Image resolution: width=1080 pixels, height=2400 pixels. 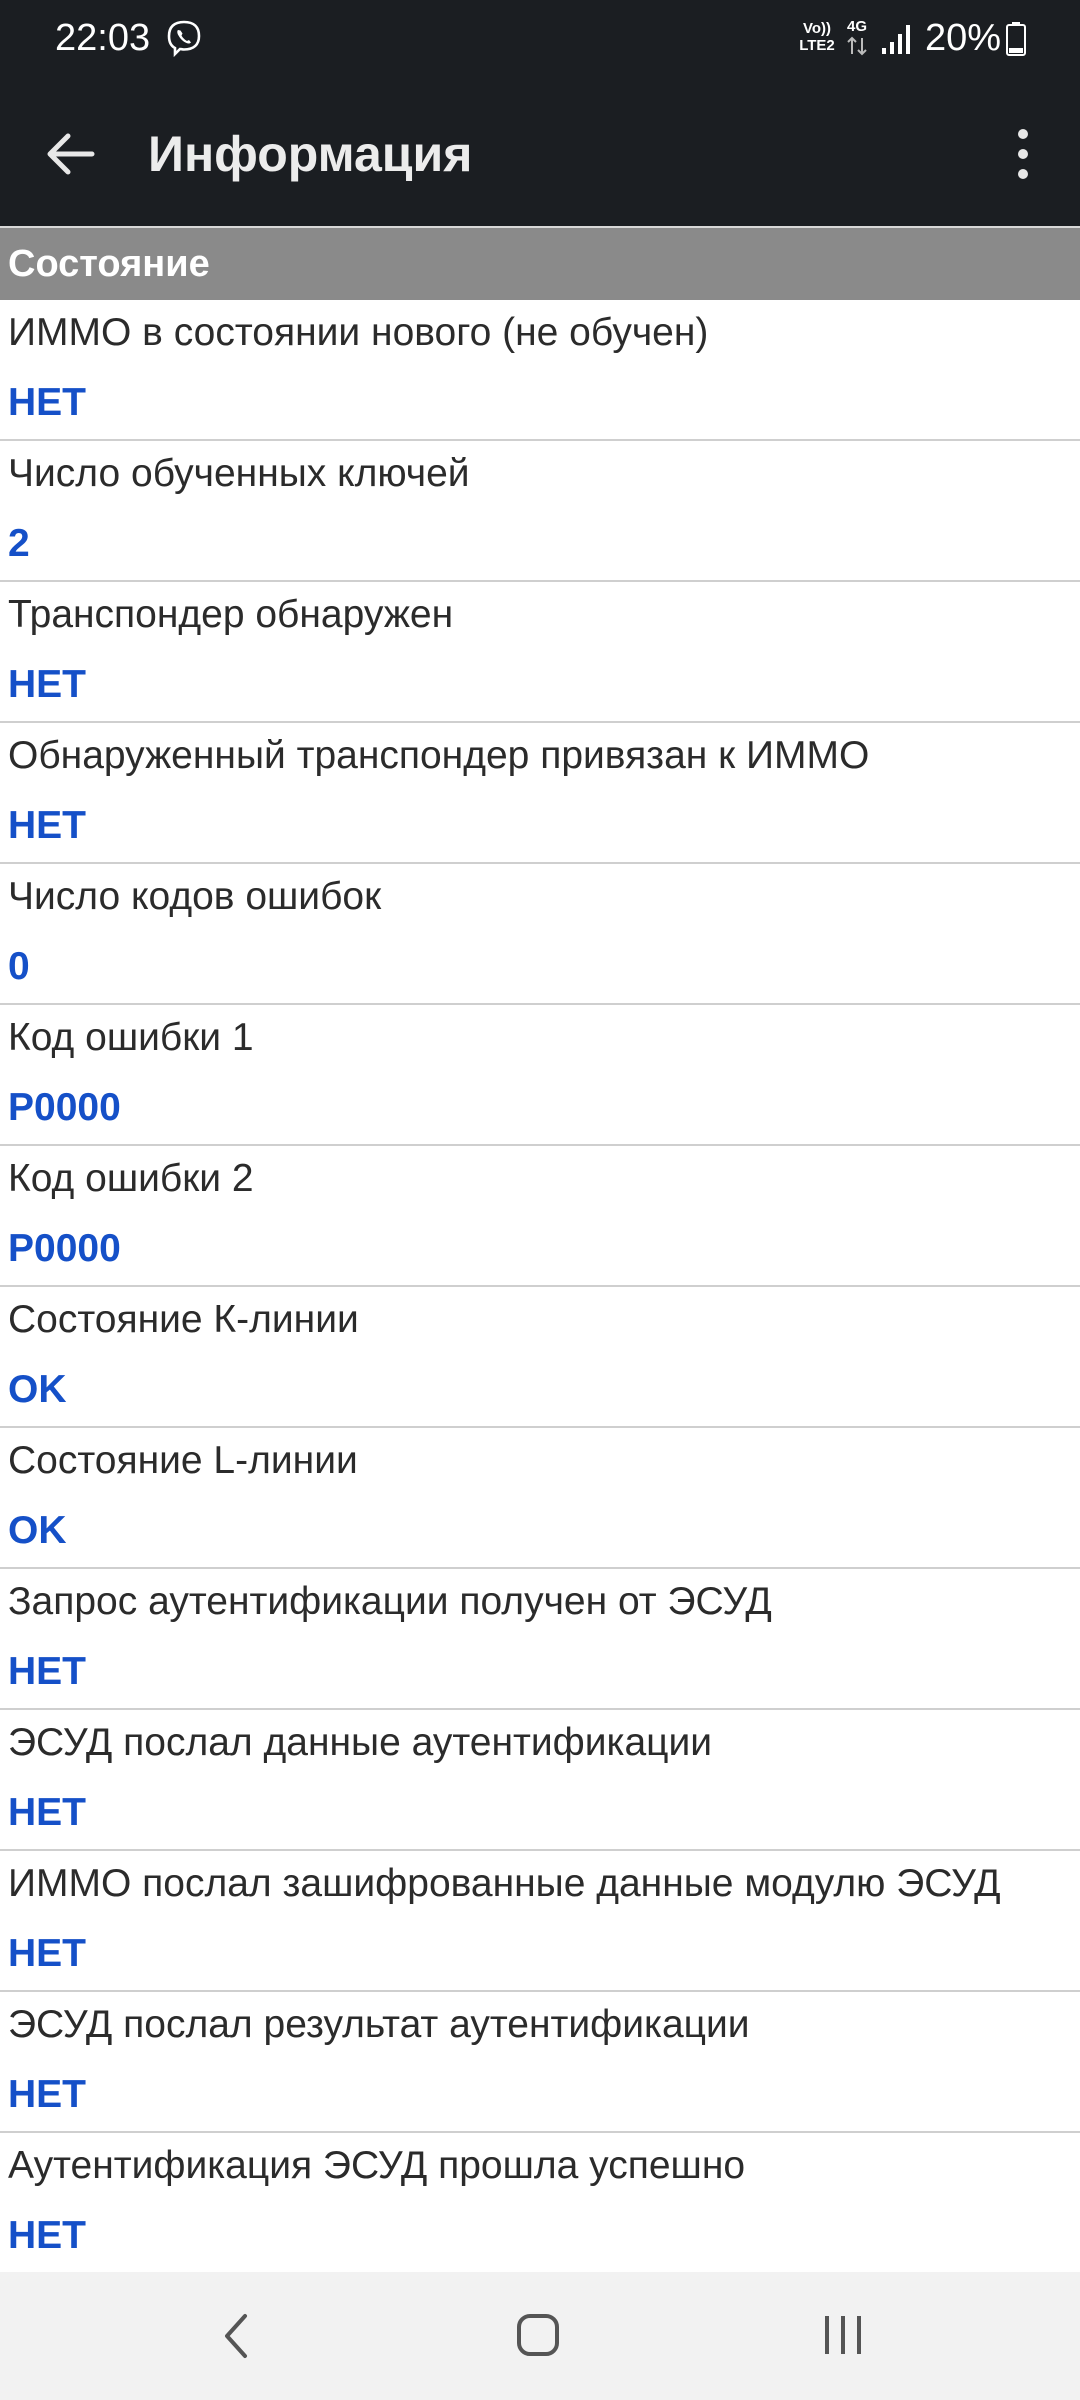 What do you see at coordinates (19, 966) in the screenshot?
I see `item-value: 0` at bounding box center [19, 966].